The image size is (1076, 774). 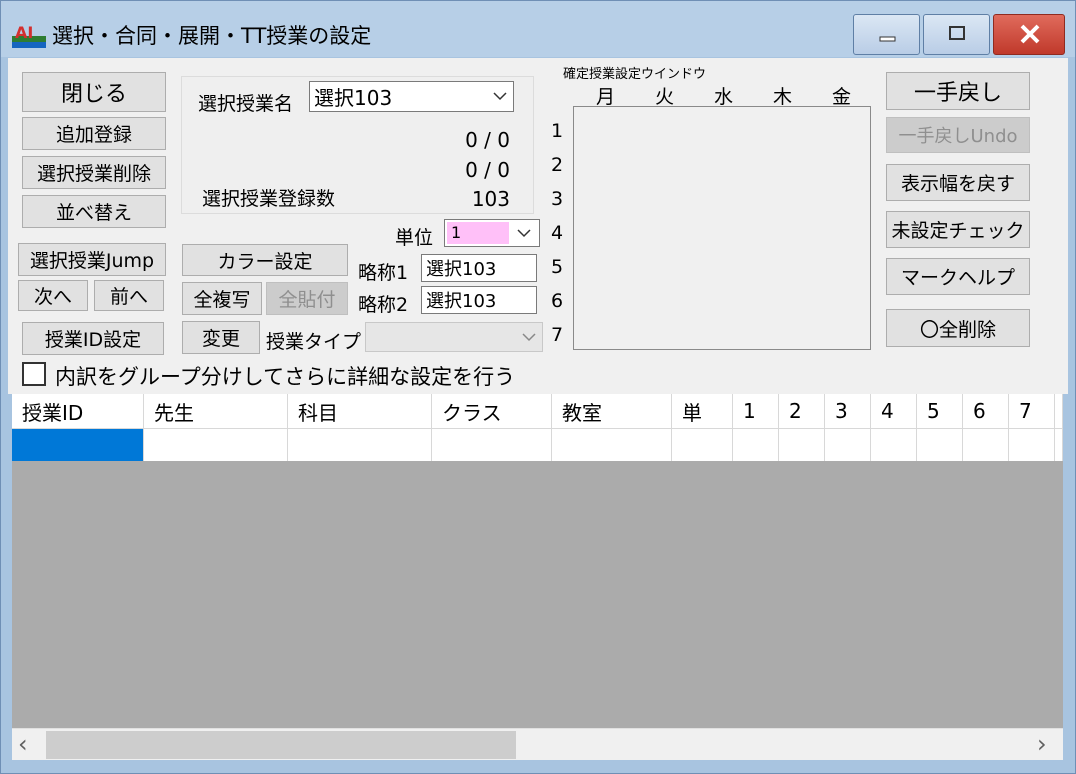 What do you see at coordinates (265, 260) in the screenshot?
I see `color-setting-button: カラー設定` at bounding box center [265, 260].